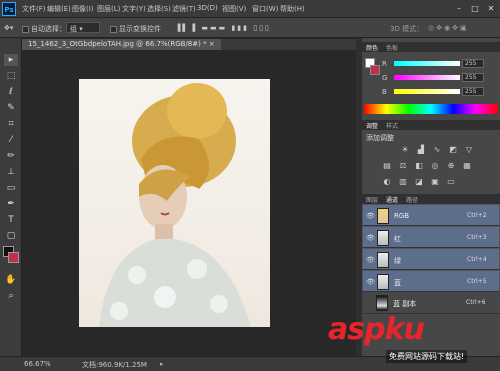  Describe the element at coordinates (11, 197) in the screenshot. I see `tools-panel: ▸ ⬚ ℓ ✎ ⌗ ⁄ ✏ ⊥ ▭ ✒ T ▢ ✋ ⌕` at that location.